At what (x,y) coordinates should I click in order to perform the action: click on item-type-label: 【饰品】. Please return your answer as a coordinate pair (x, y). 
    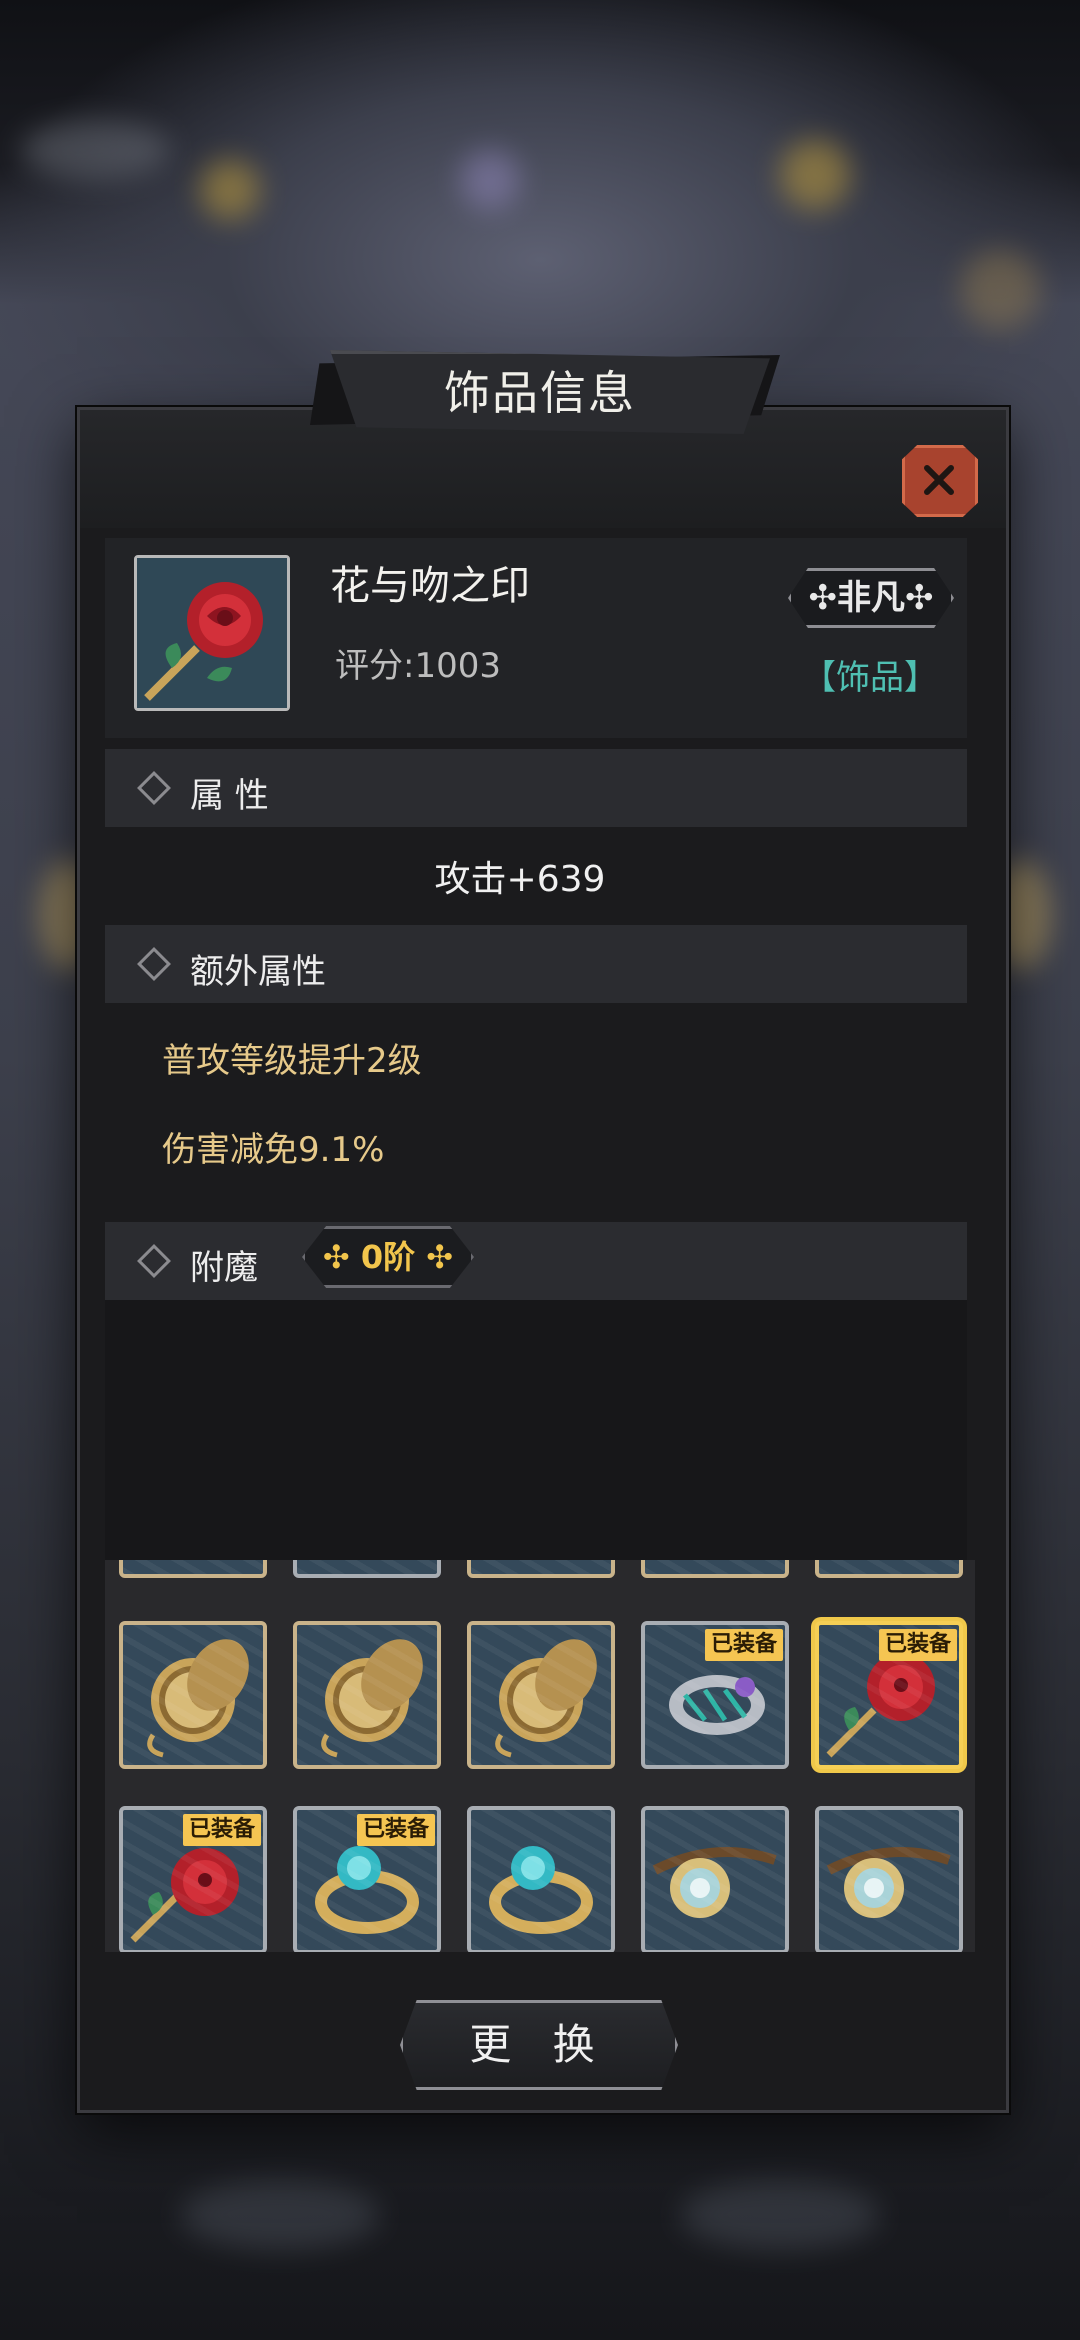
    Looking at the image, I should click on (870, 678).